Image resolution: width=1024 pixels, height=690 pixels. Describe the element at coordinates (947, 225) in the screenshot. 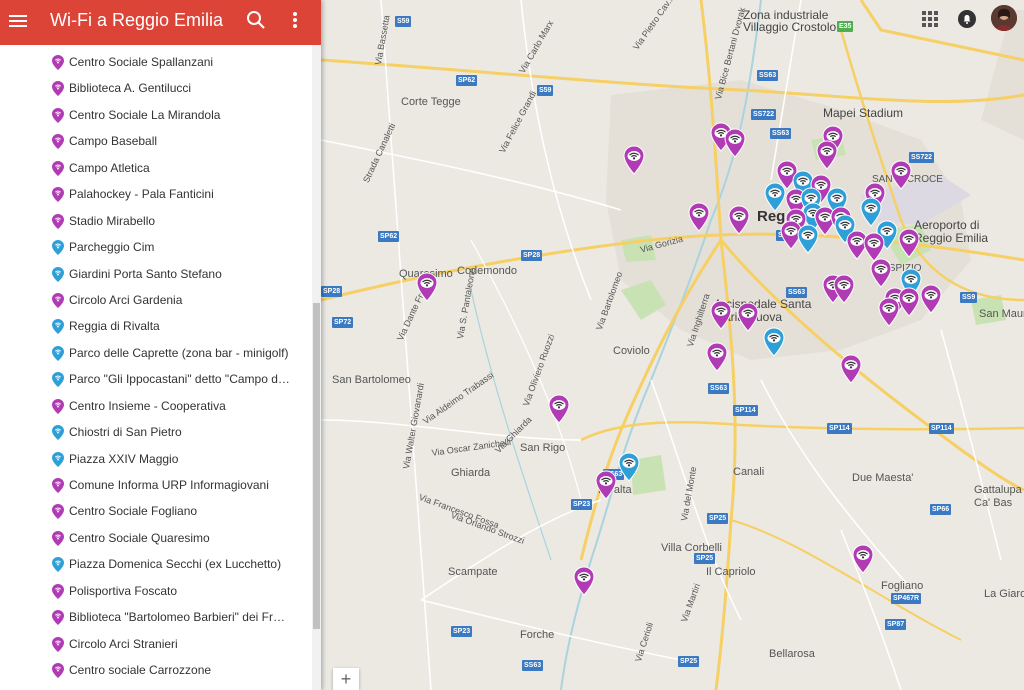

I see `map-label-aeroporto-1: Aeroporto di` at that location.